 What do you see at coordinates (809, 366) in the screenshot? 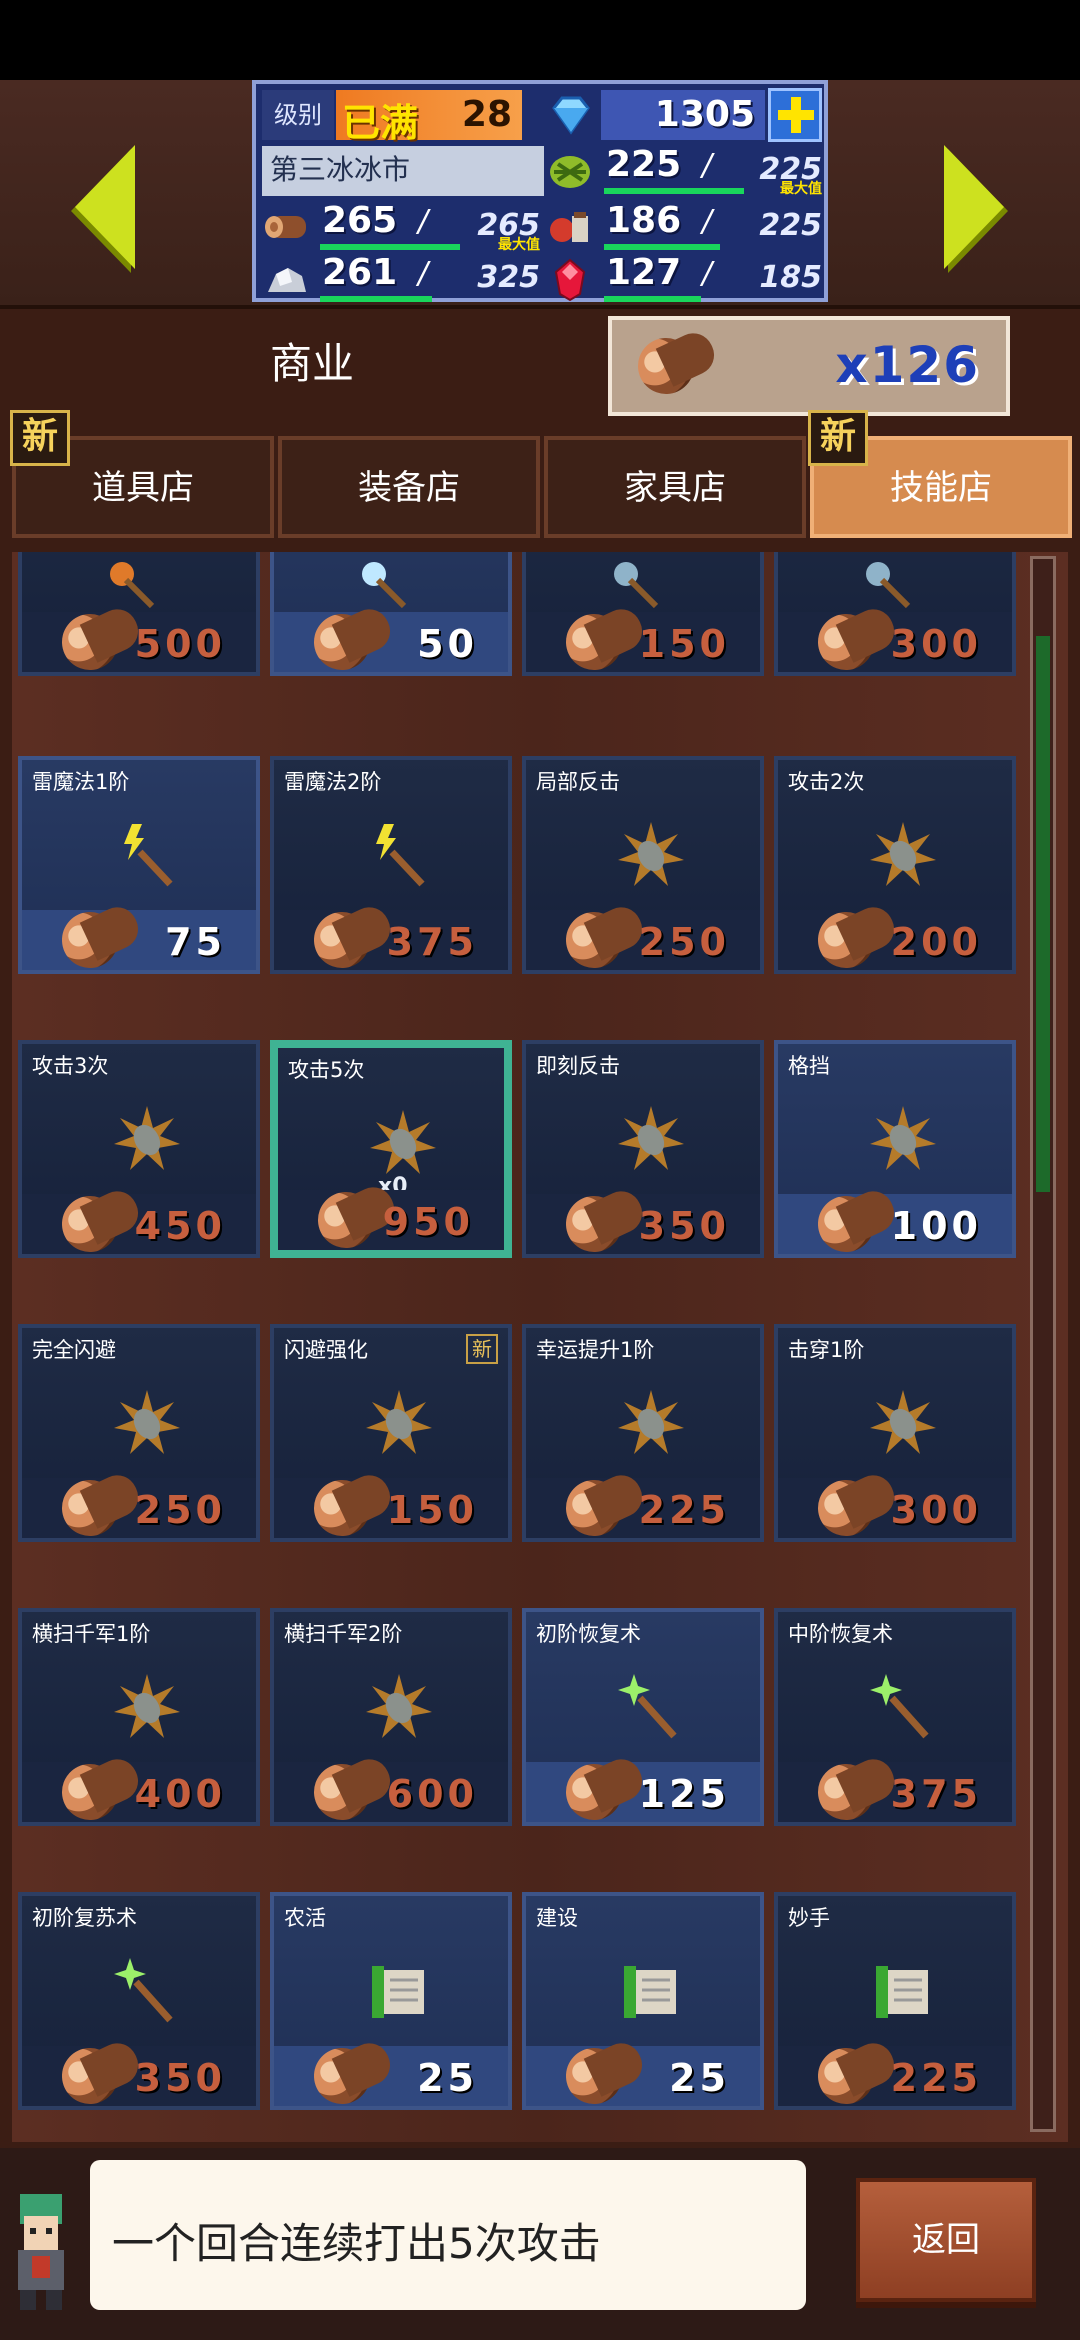
I see `wood-counter: x126` at bounding box center [809, 366].